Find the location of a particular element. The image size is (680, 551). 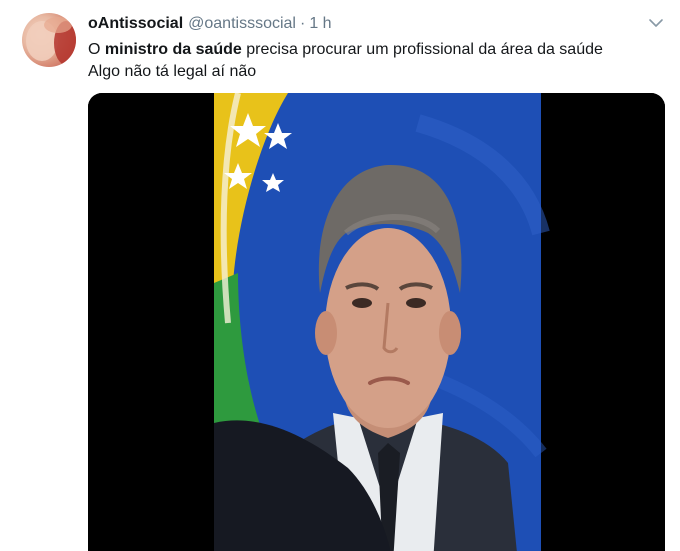

face is located at coordinates (388, 328).